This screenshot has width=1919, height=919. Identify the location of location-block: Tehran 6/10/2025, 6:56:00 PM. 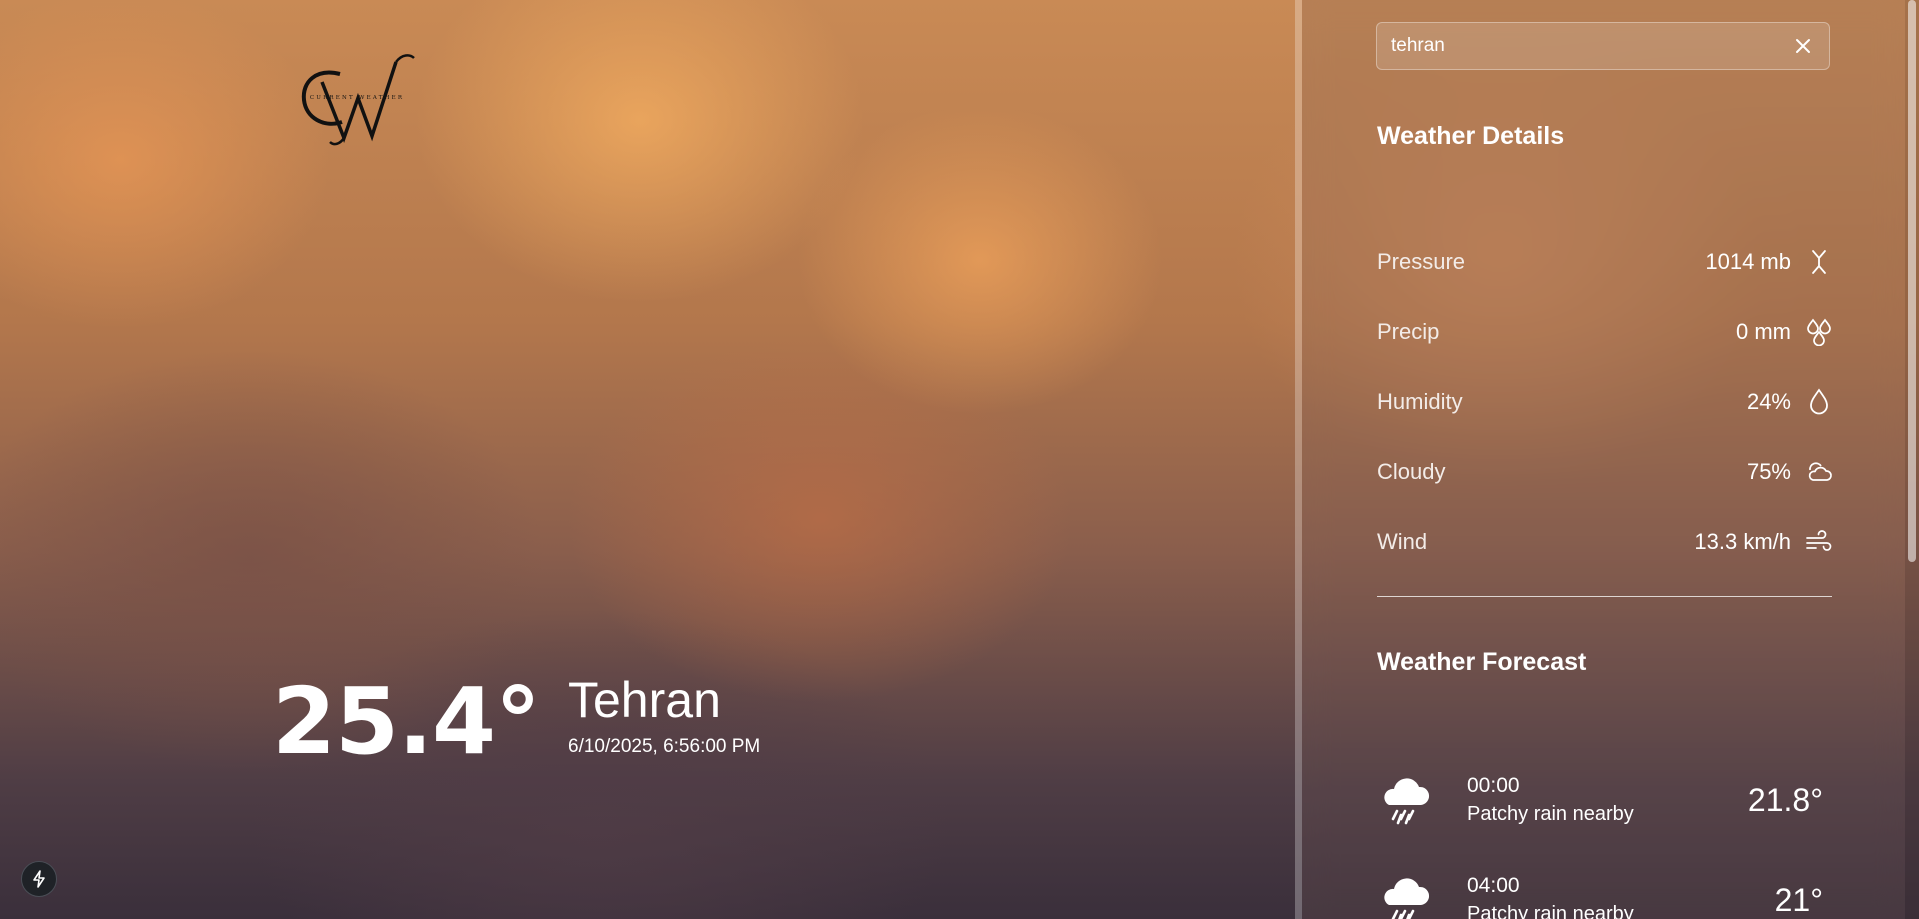
(664, 715).